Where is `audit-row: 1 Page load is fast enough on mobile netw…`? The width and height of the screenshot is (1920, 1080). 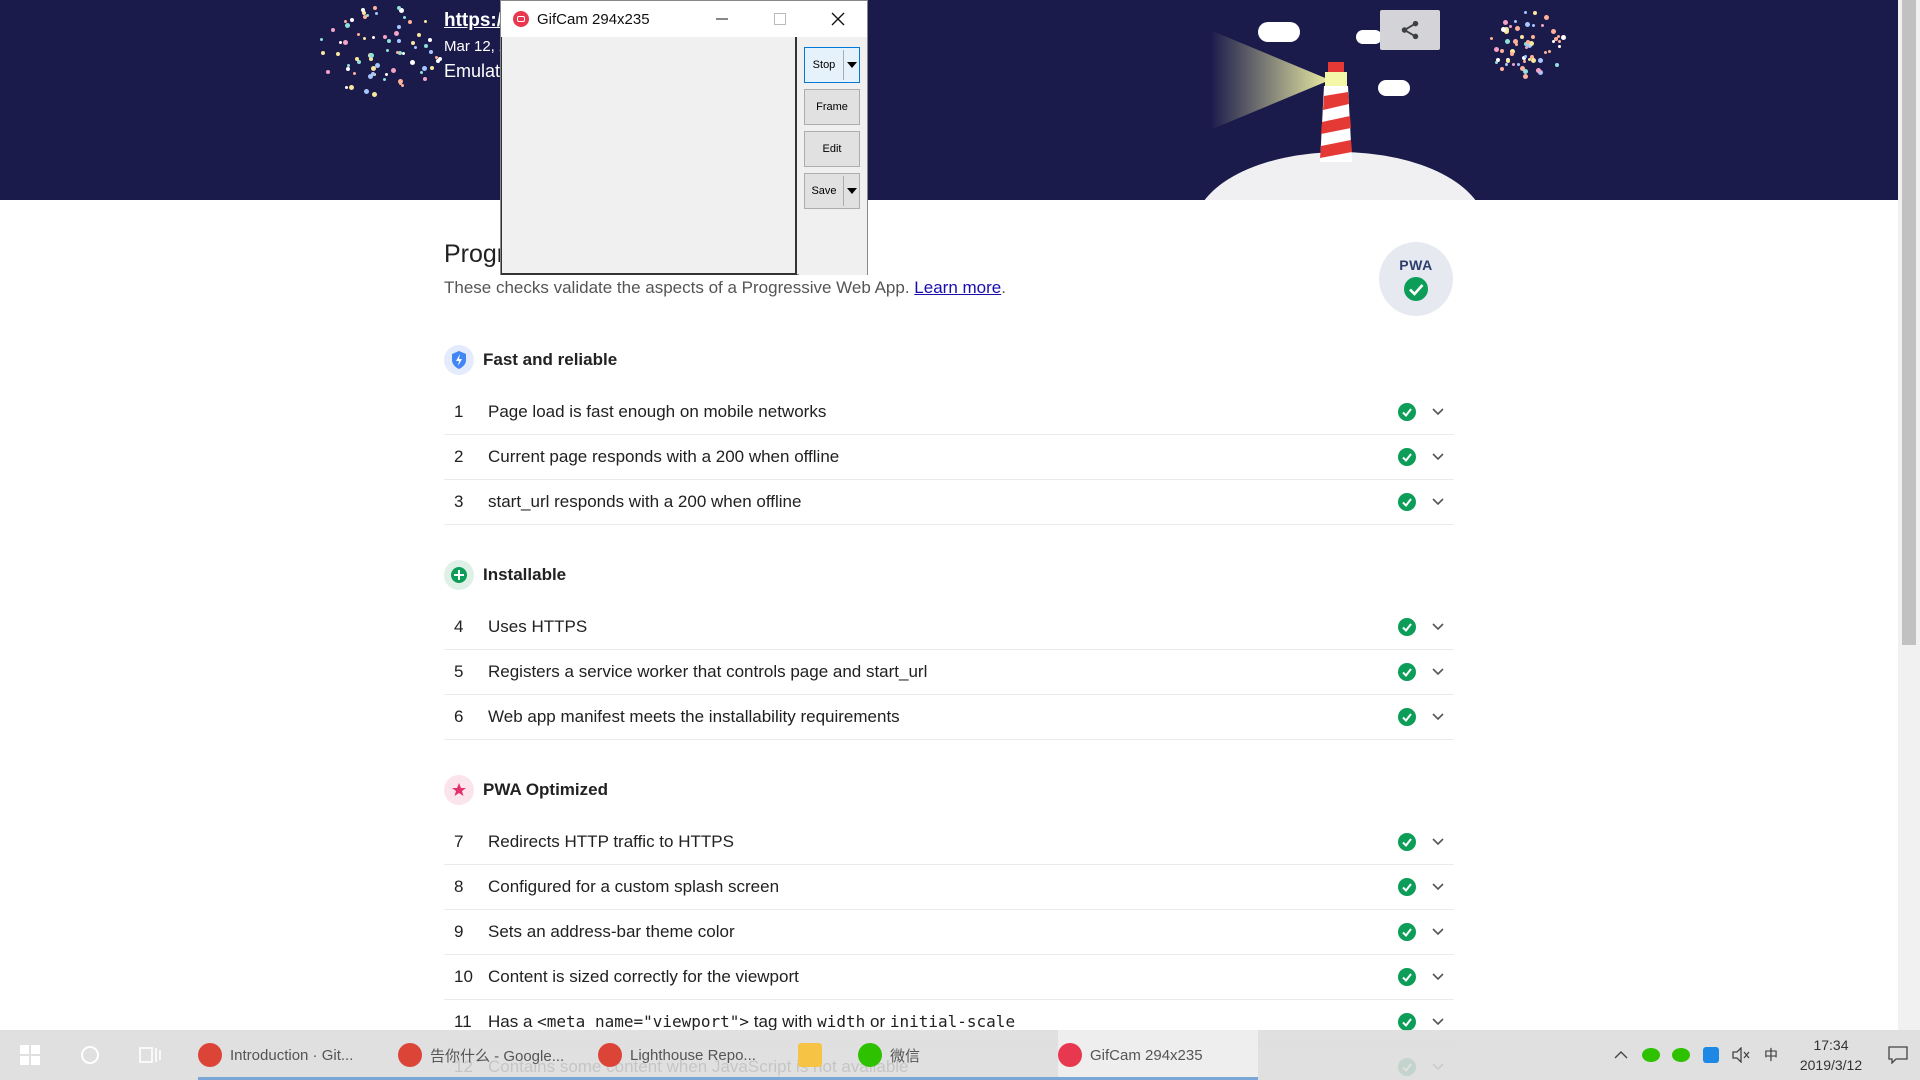 audit-row: 1 Page load is fast enough on mobile netw… is located at coordinates (949, 412).